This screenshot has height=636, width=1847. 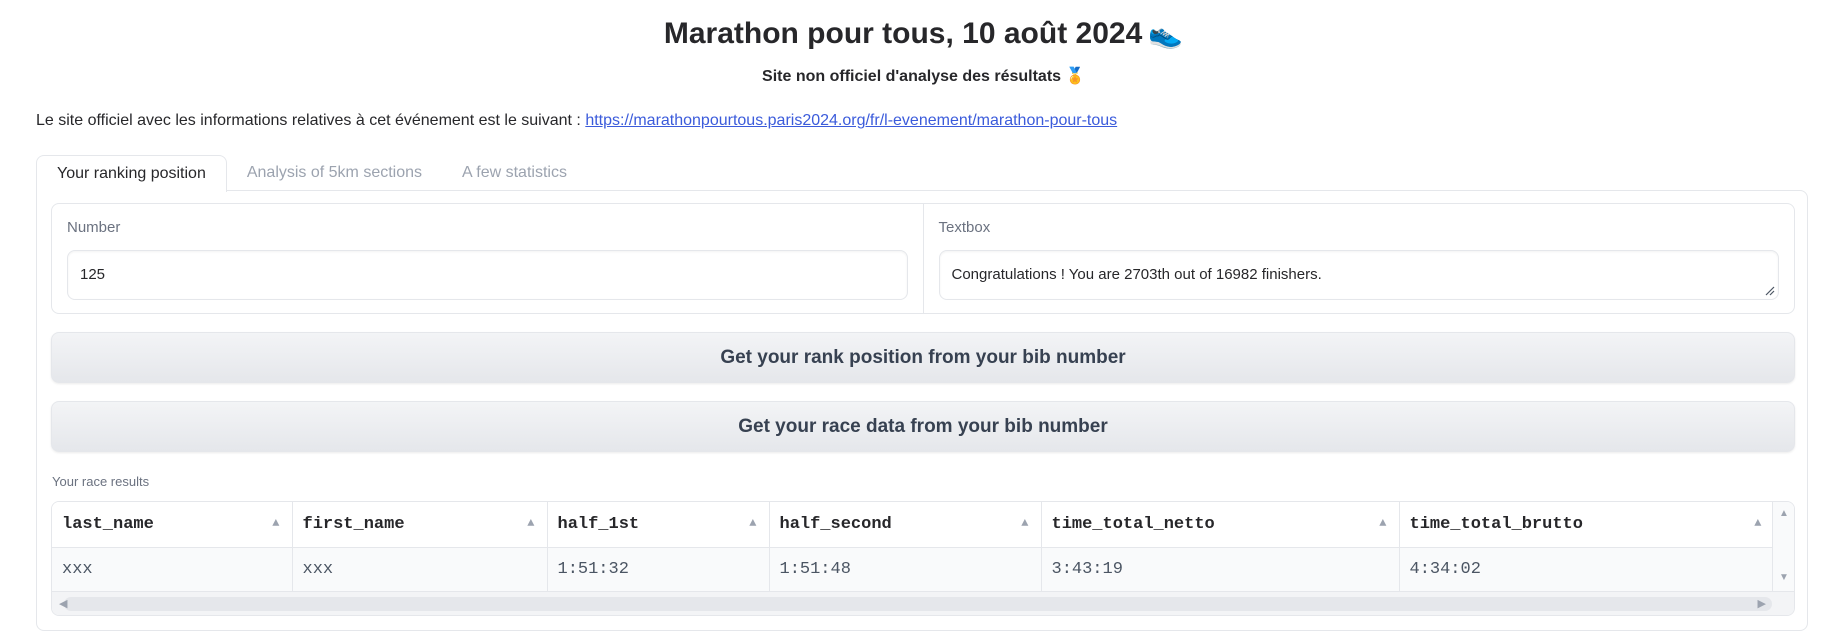 I want to click on number-input: 125, so click(x=487, y=275).